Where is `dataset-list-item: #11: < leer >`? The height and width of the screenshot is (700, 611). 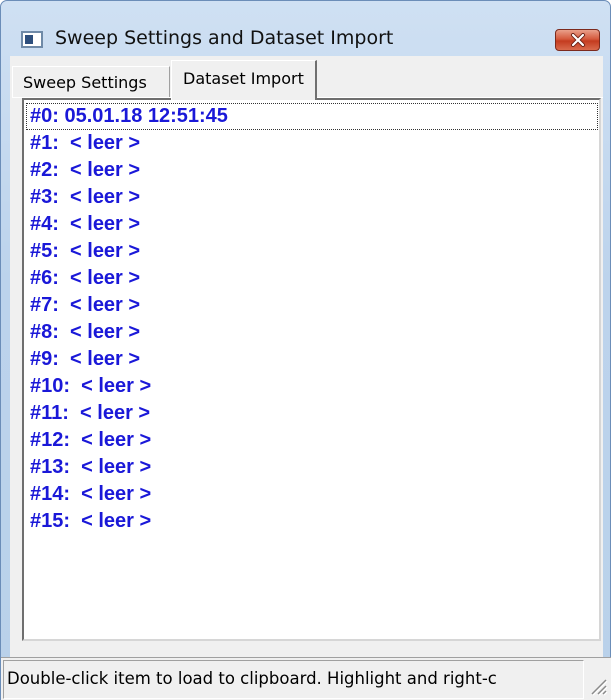 dataset-list-item: #11: < leer > is located at coordinates (312, 413).